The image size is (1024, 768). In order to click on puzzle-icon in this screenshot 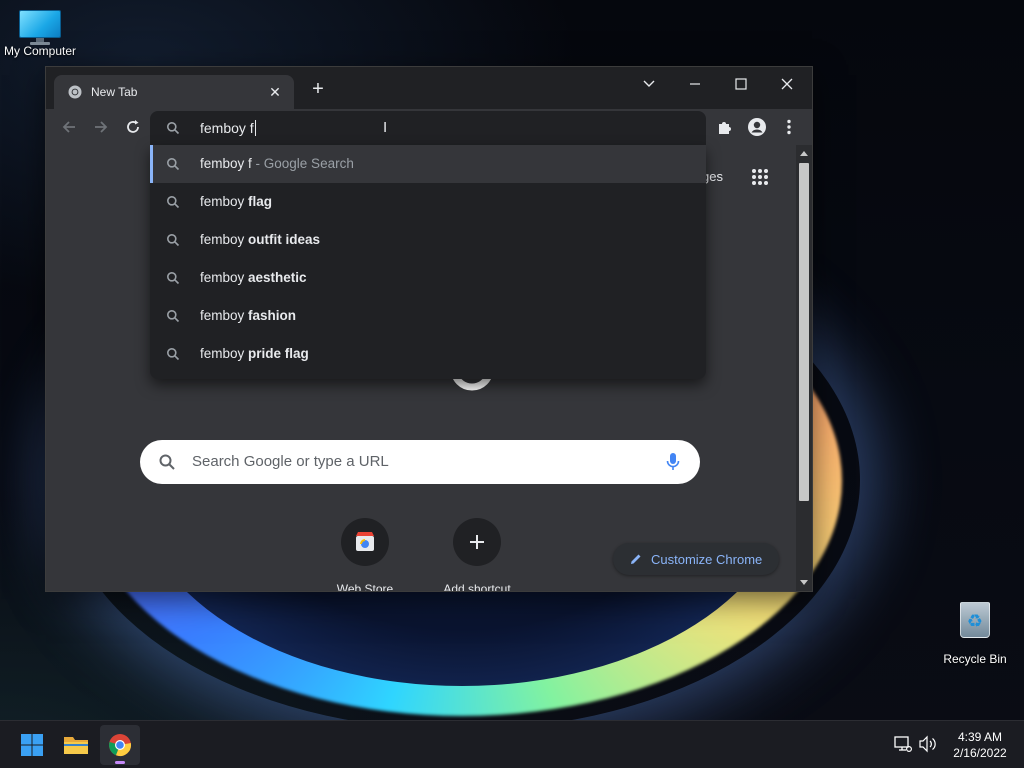, I will do `click(725, 128)`.